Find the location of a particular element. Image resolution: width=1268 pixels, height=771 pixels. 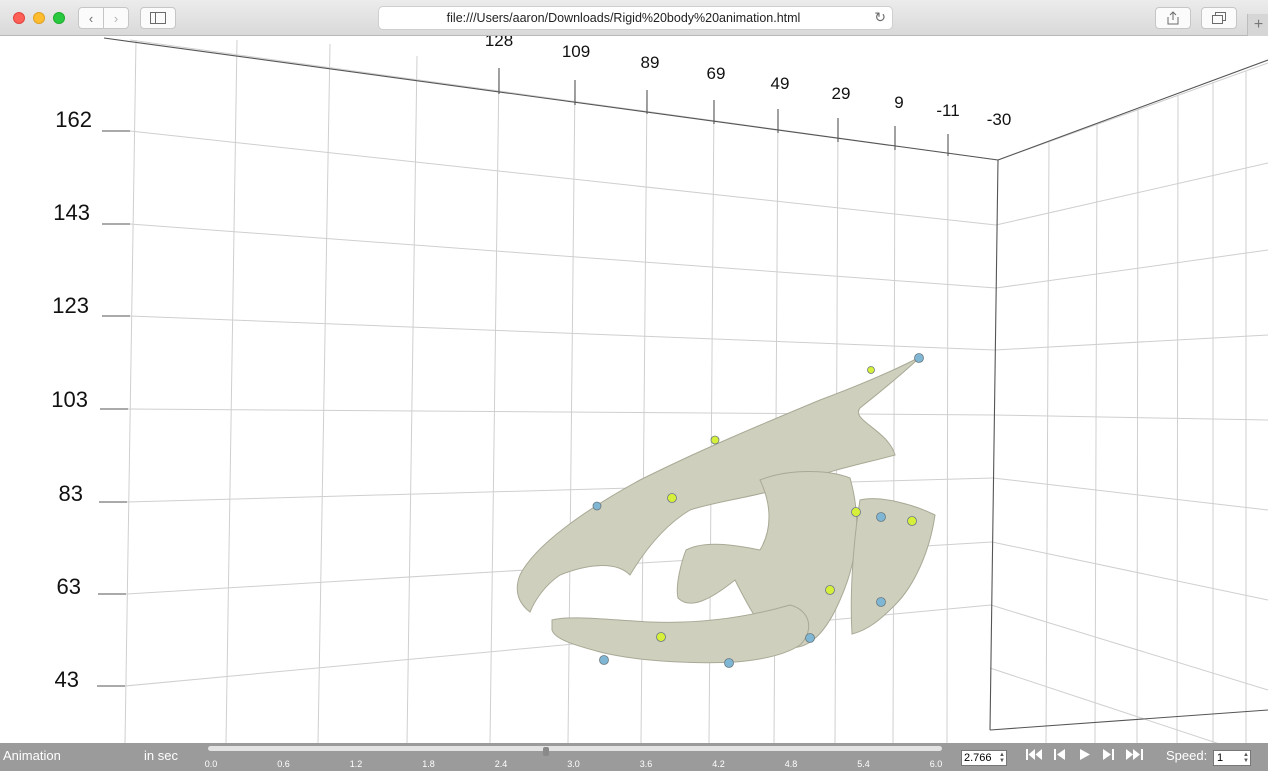

time-slider-thumb is located at coordinates (546, 751).